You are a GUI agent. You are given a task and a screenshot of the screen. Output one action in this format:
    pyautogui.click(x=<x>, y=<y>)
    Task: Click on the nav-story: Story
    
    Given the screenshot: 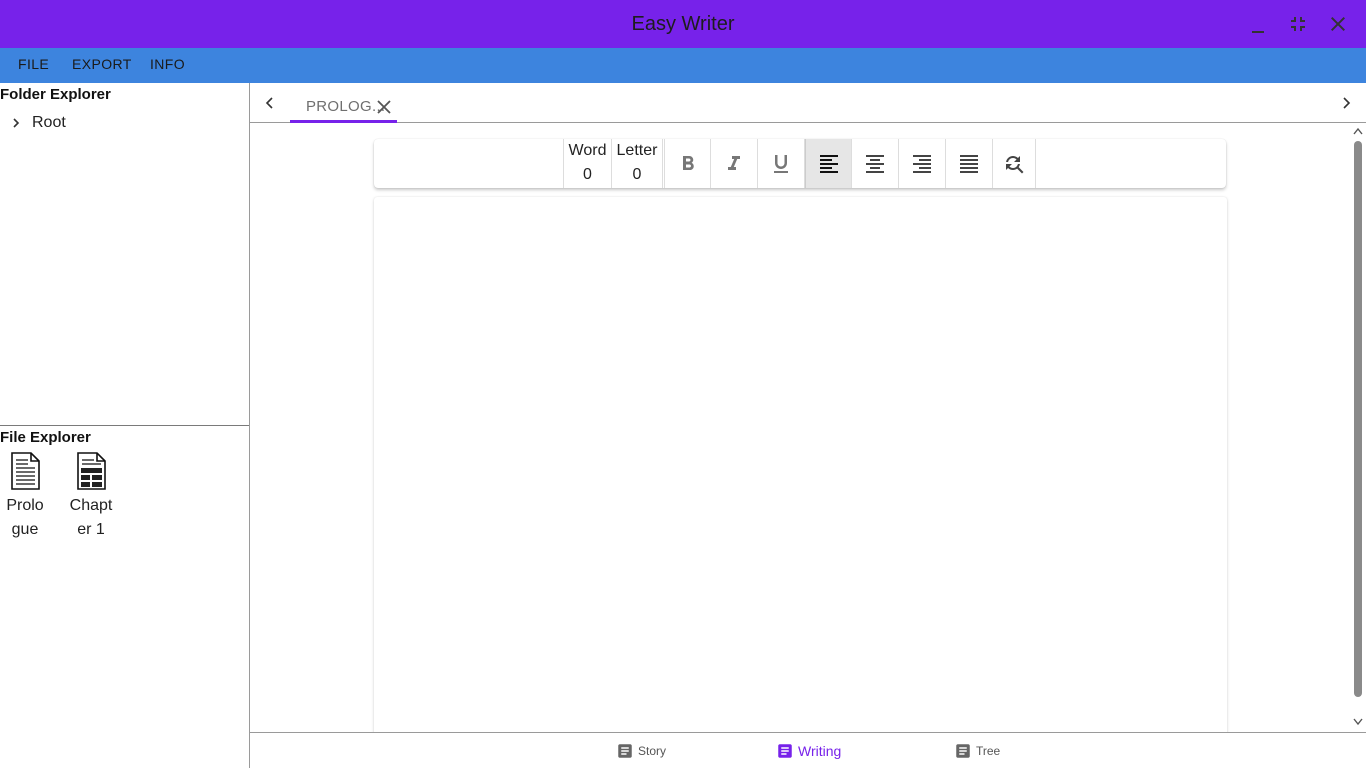 What is the action you would take?
    pyautogui.click(x=641, y=751)
    